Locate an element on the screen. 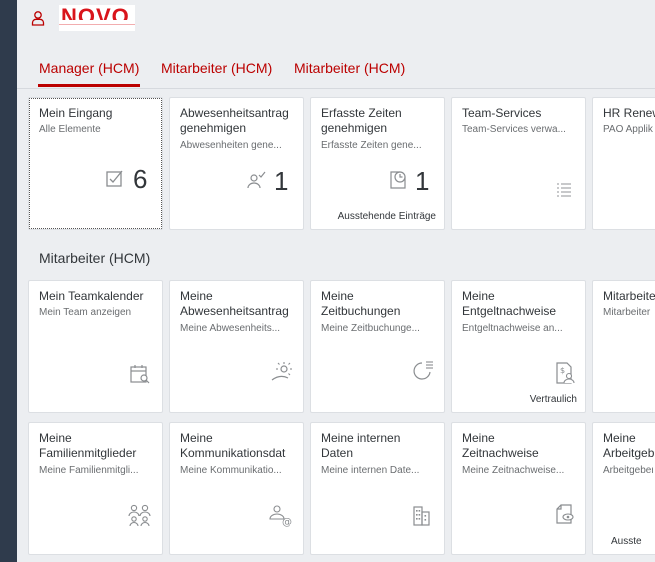 Image resolution: width=655 pixels, height=562 pixels. tile-title: Mein Teamkalender is located at coordinates (91, 296).